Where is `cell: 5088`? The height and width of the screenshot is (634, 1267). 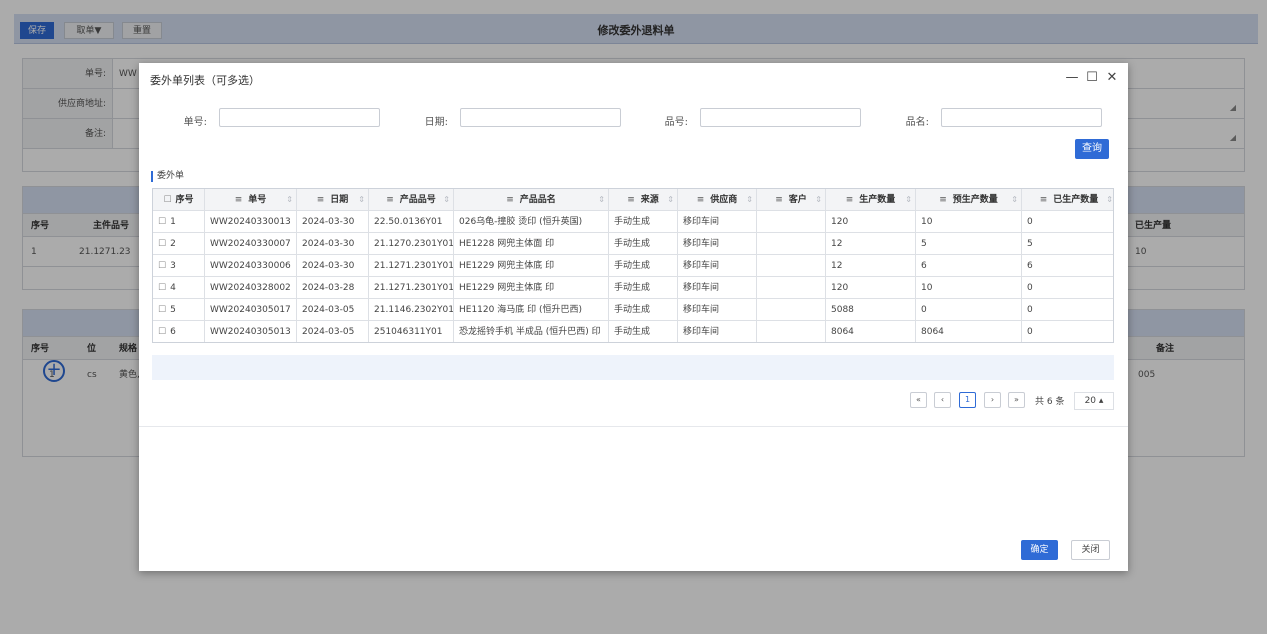
cell: 5088 is located at coordinates (871, 310).